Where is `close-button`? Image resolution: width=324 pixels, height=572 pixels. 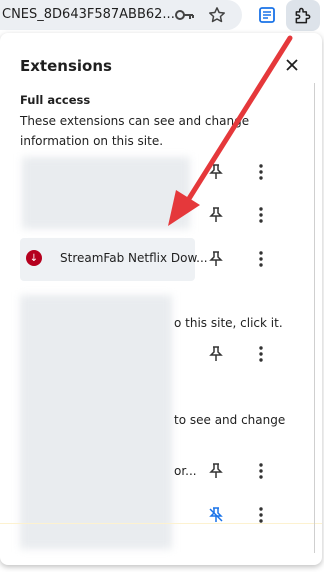
close-button is located at coordinates (292, 65).